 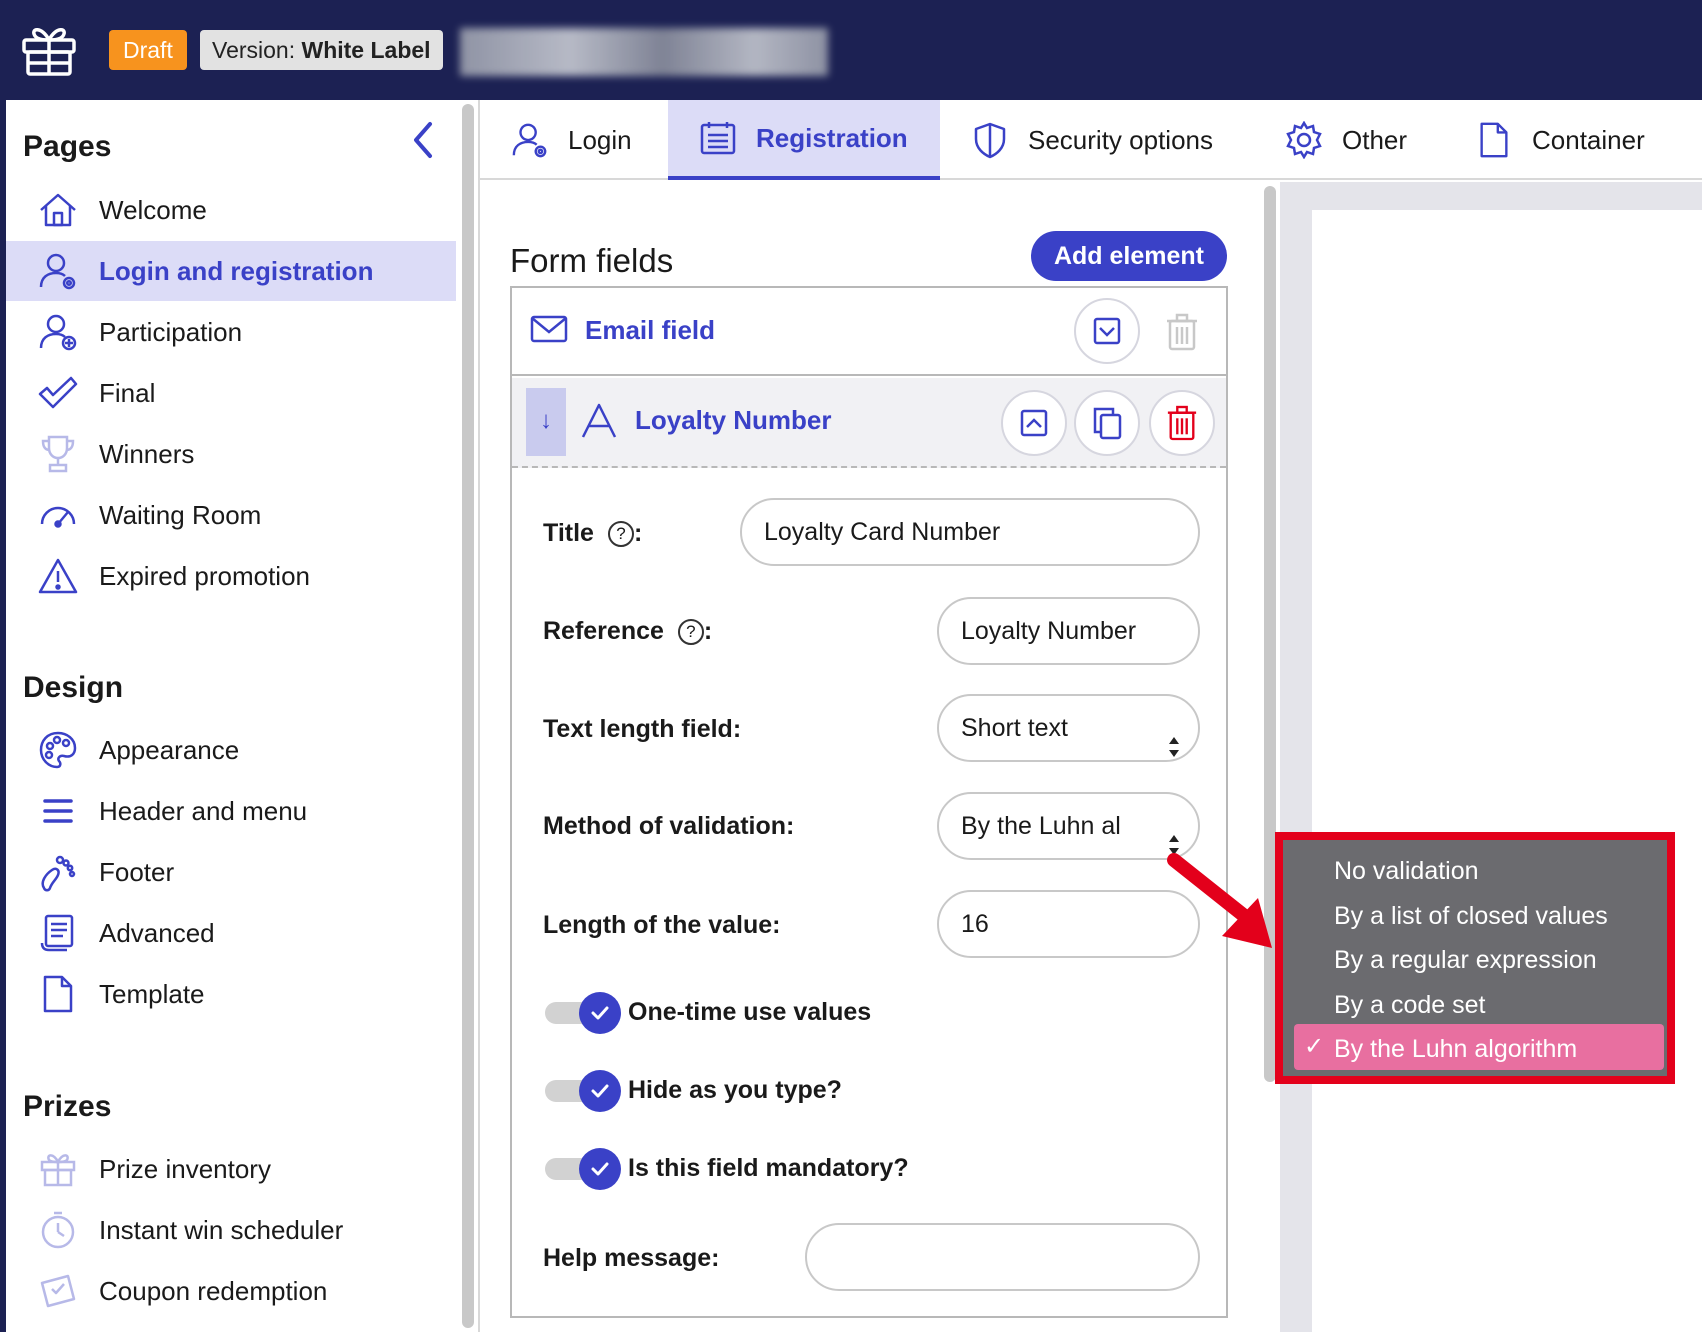 I want to click on sidebar-item-winners: Winners, so click(x=231, y=454).